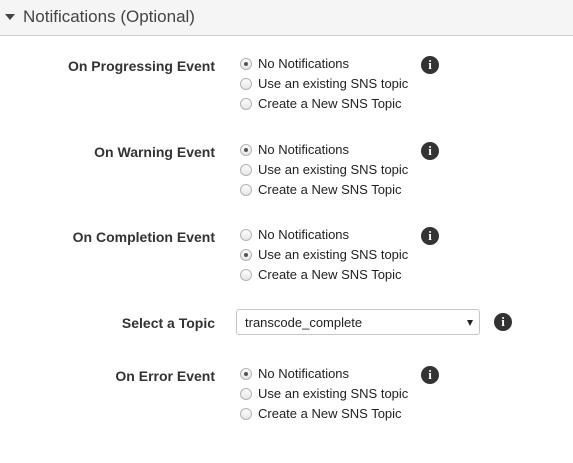 This screenshot has width=573, height=463. What do you see at coordinates (304, 322) in the screenshot?
I see `topic-select-value: transcode_complete` at bounding box center [304, 322].